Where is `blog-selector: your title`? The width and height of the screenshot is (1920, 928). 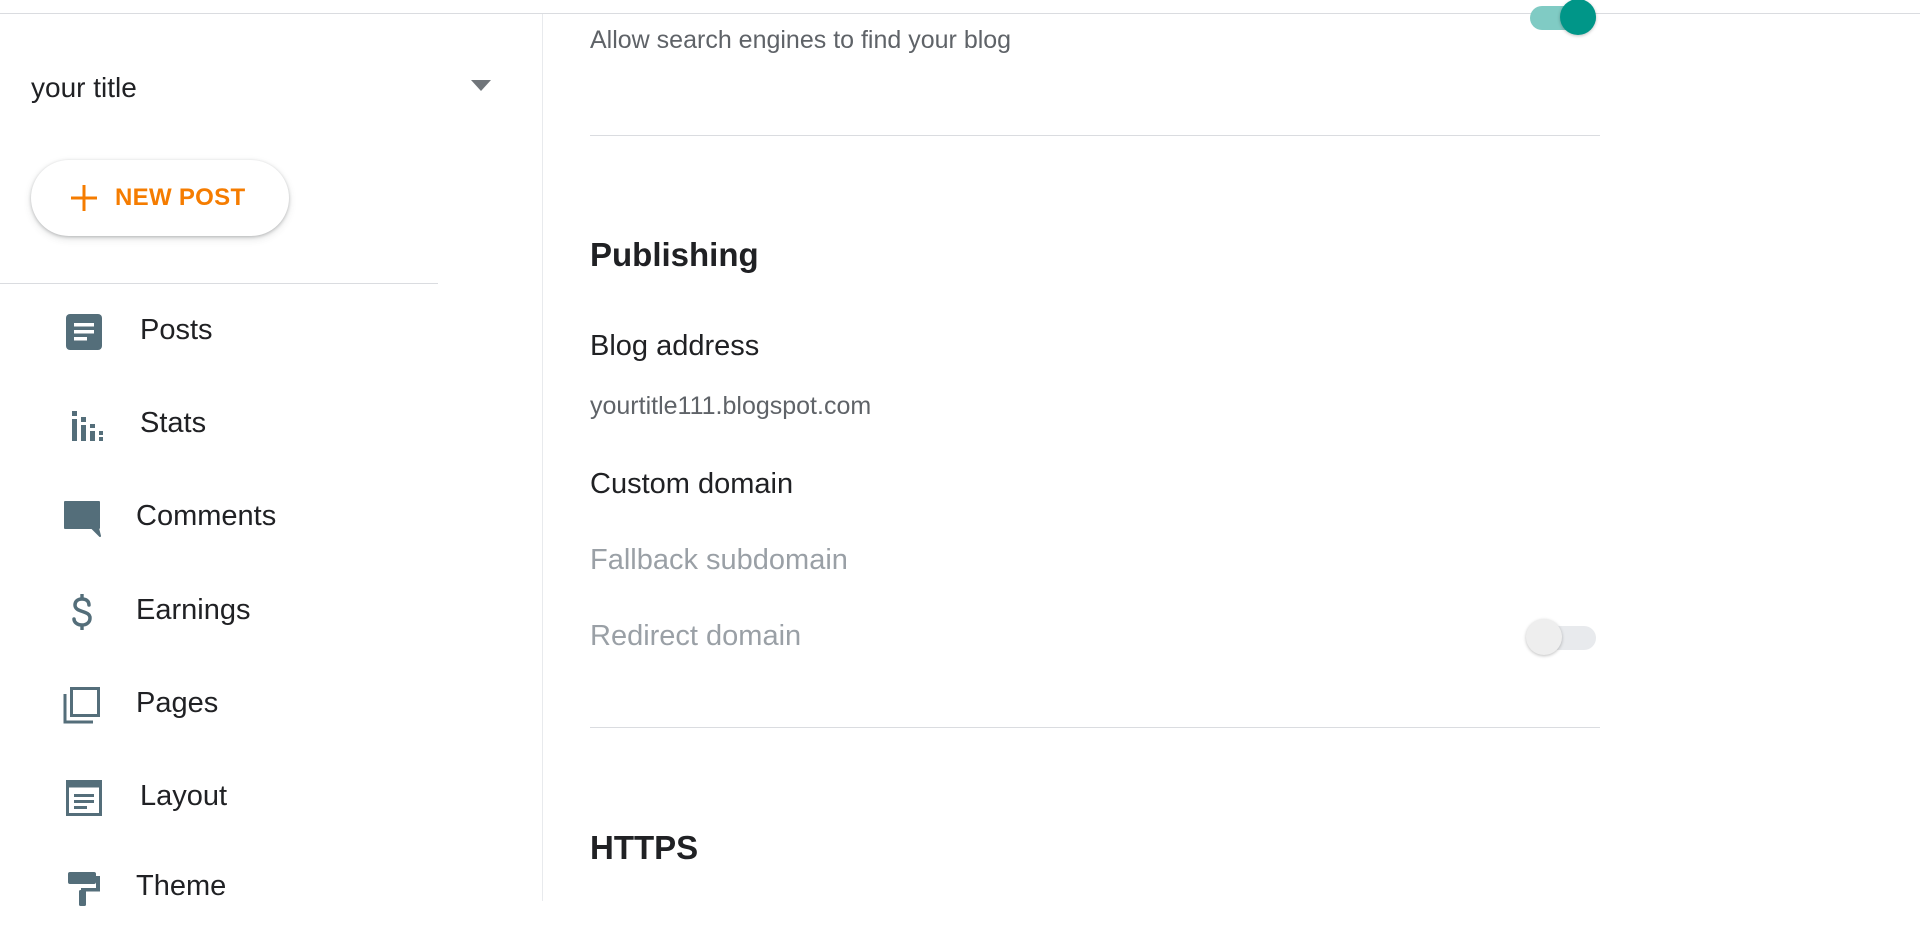 blog-selector: your title is located at coordinates (261, 89).